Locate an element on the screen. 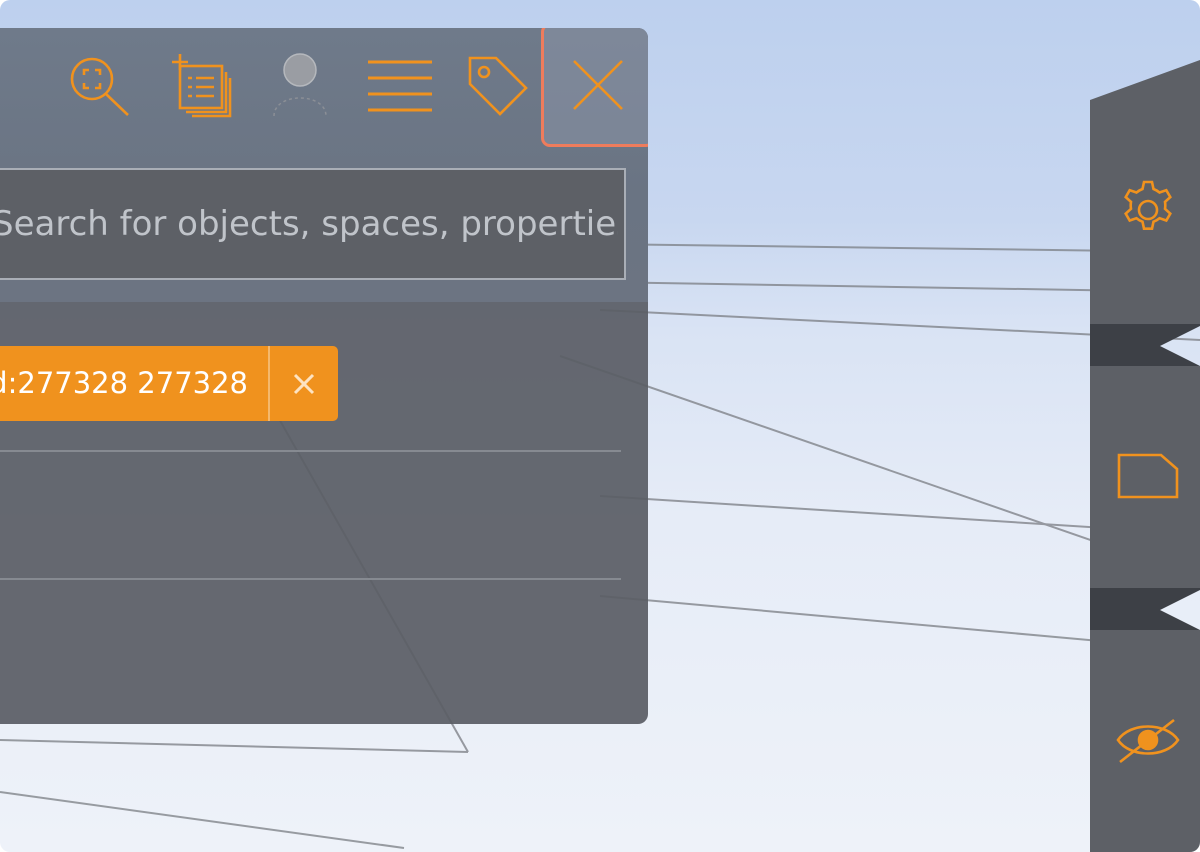 The width and height of the screenshot is (1200, 852). zoom-to-fit-button is located at coordinates (98, 86).